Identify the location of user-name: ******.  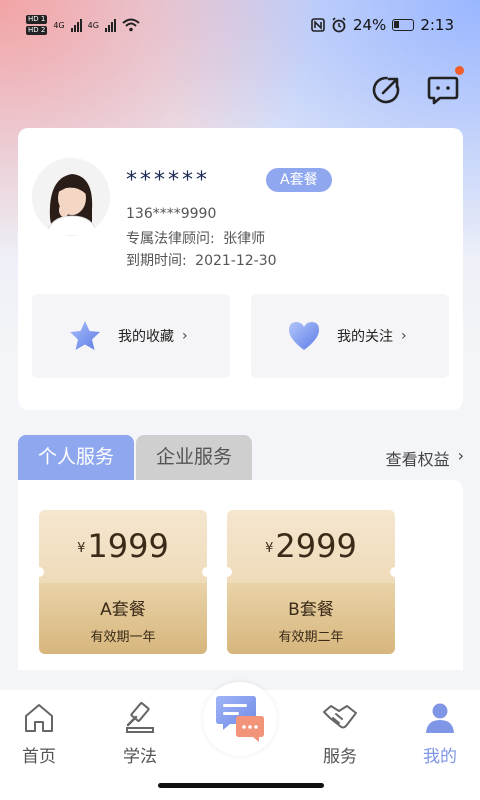
(168, 180).